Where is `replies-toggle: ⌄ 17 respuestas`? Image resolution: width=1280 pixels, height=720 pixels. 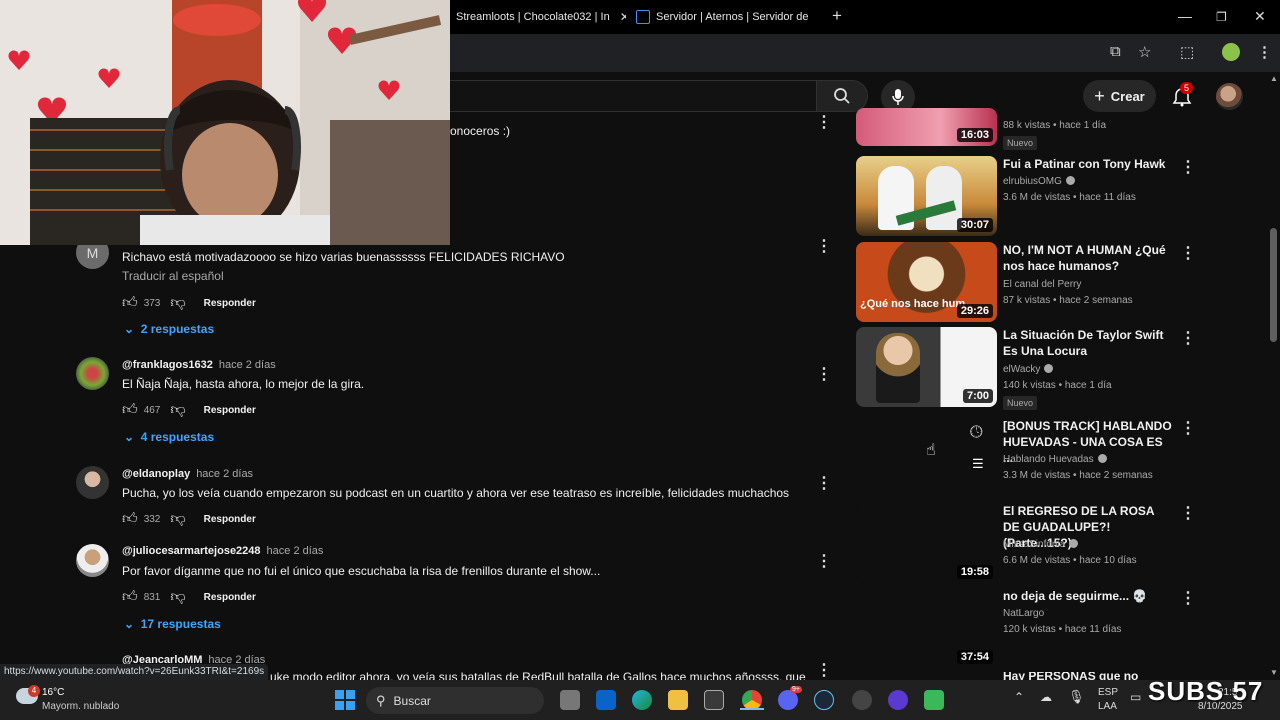
replies-toggle: ⌄ 17 respuestas is located at coordinates (172, 624).